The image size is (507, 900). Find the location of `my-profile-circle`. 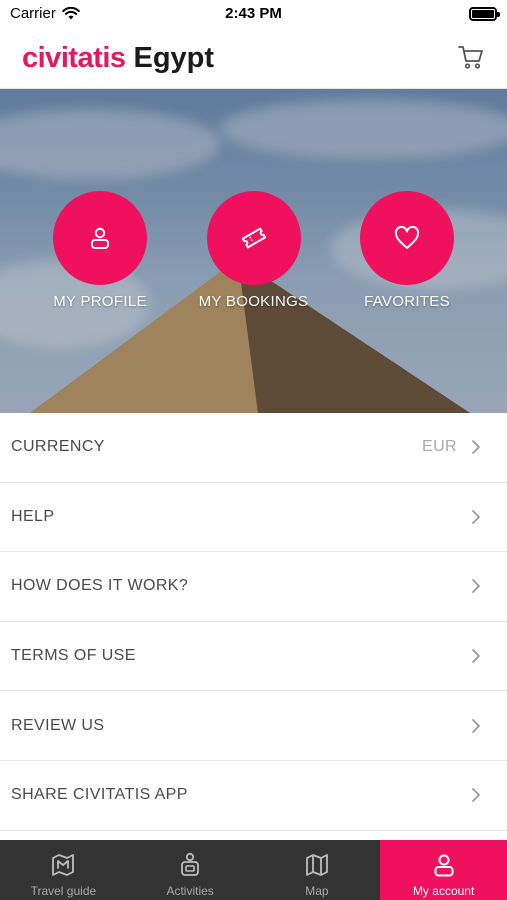

my-profile-circle is located at coordinates (100, 238).